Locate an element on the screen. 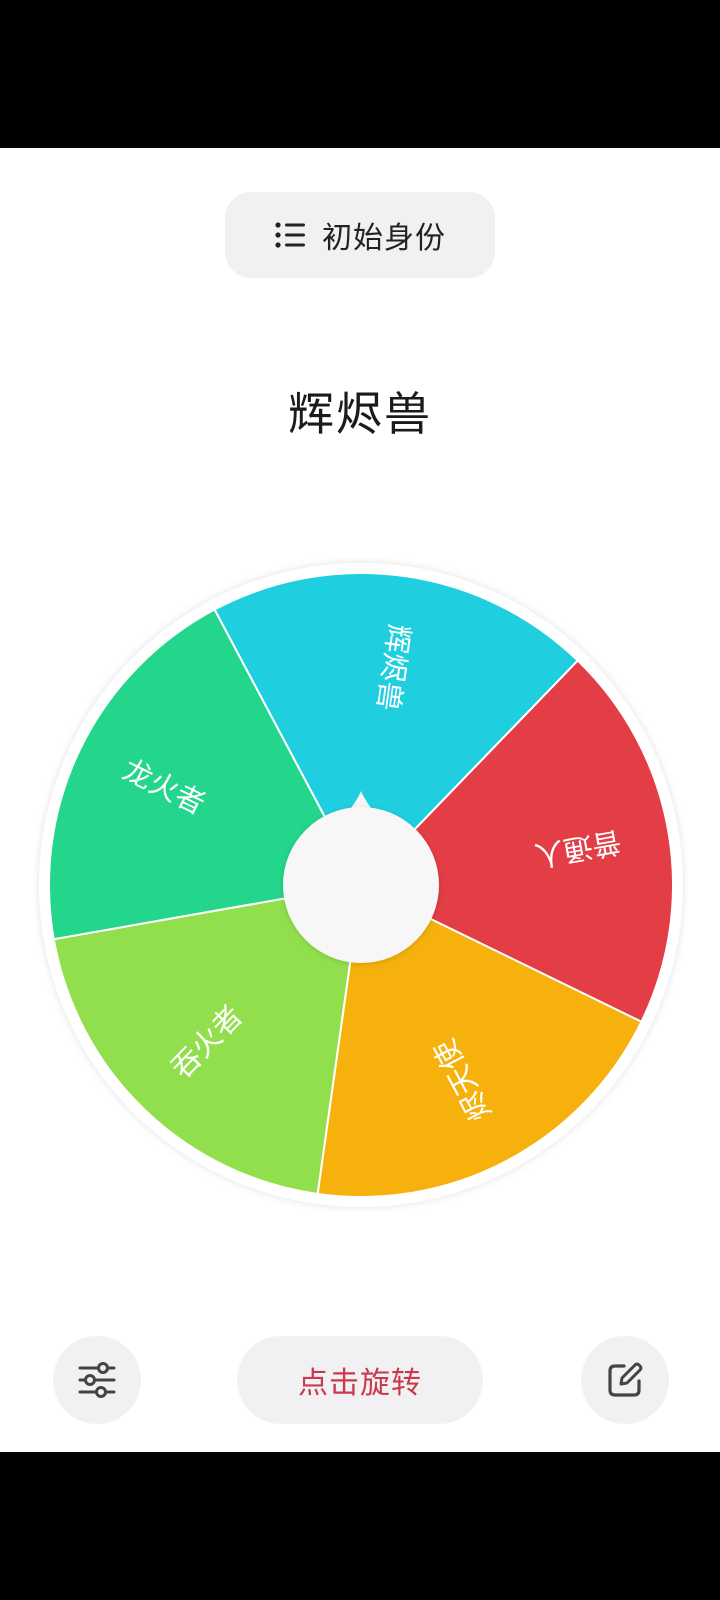 Image resolution: width=720 pixels, height=1600 pixels. settings-button is located at coordinates (97, 1380).